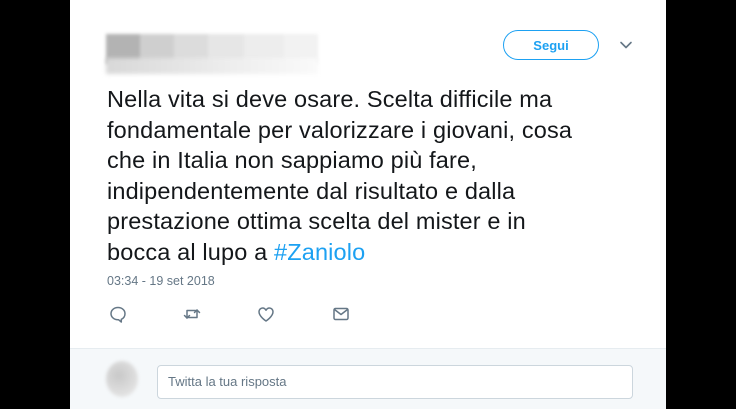  What do you see at coordinates (319, 252) in the screenshot?
I see `hashtag-link: #Zaniolo` at bounding box center [319, 252].